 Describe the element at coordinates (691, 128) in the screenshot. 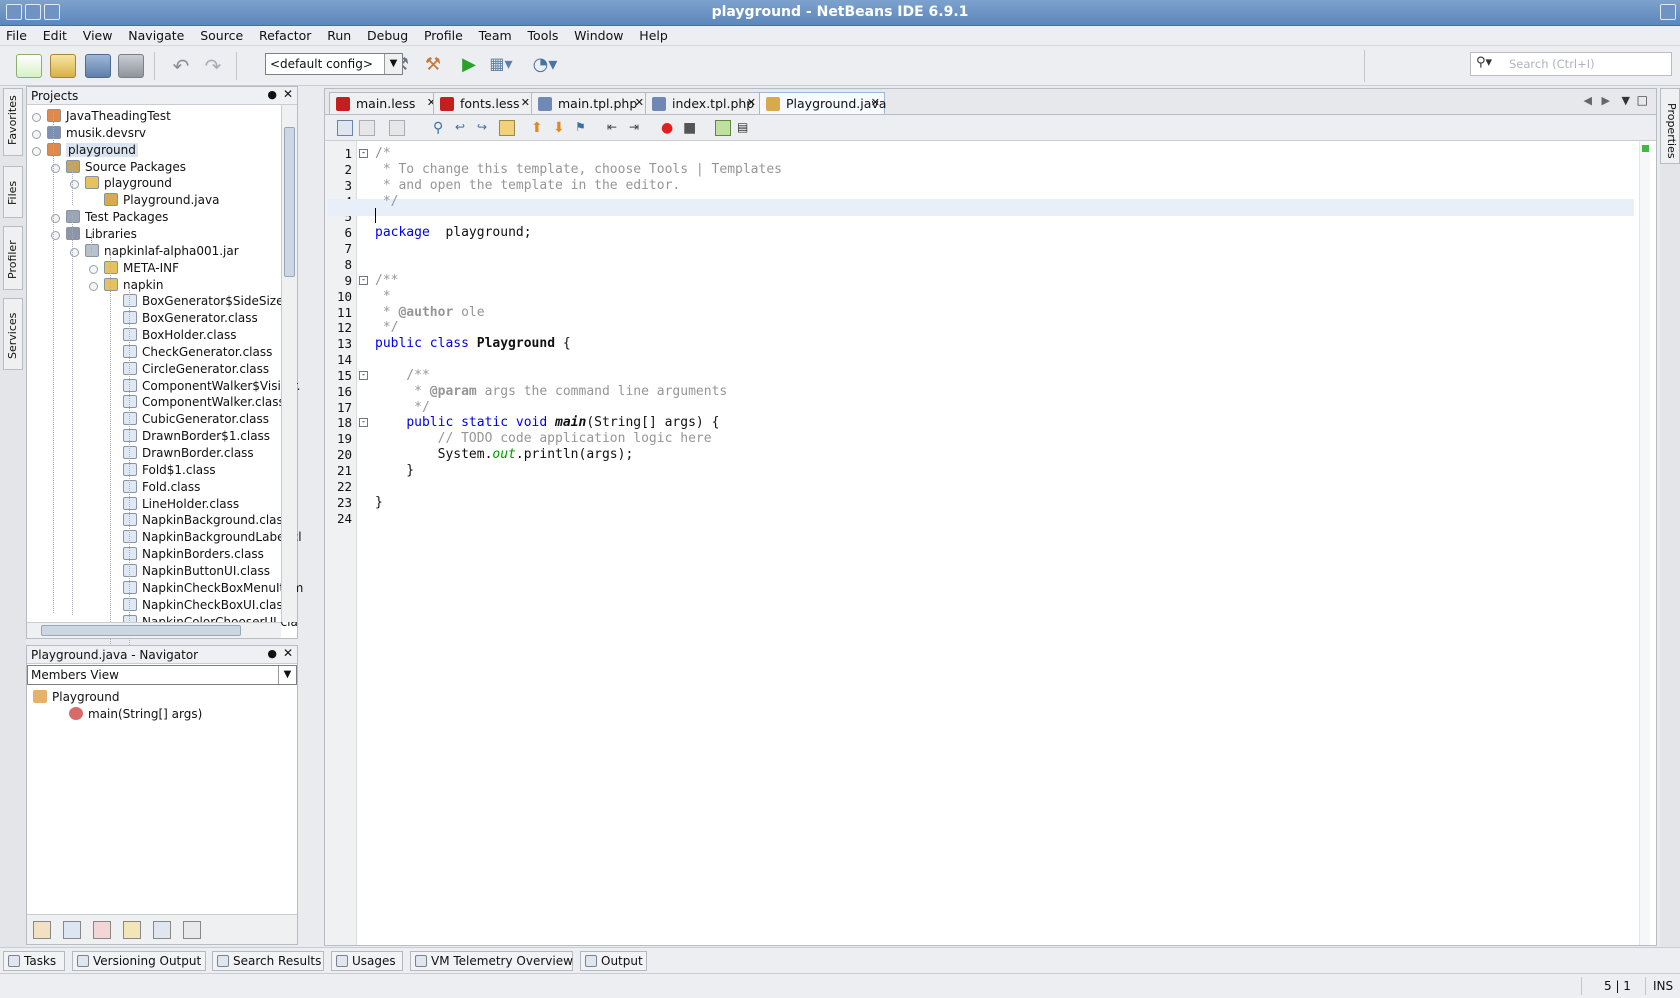

I see `stop-macro-icon: ■` at that location.